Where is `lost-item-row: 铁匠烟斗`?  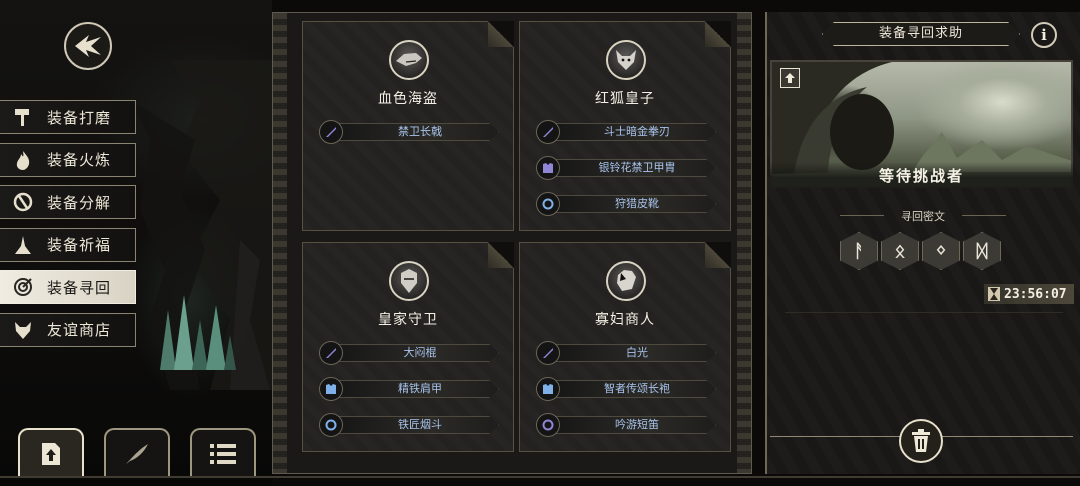 lost-item-row: 铁匠烟斗 is located at coordinates (409, 425).